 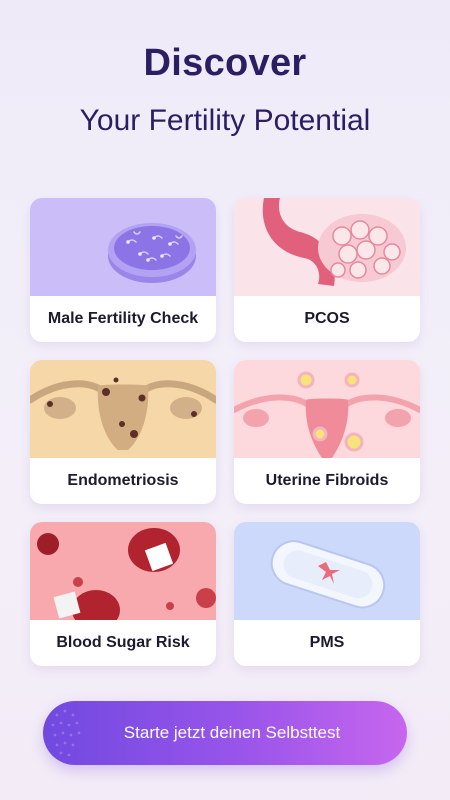 I want to click on ovary-icon, so click(x=327, y=247).